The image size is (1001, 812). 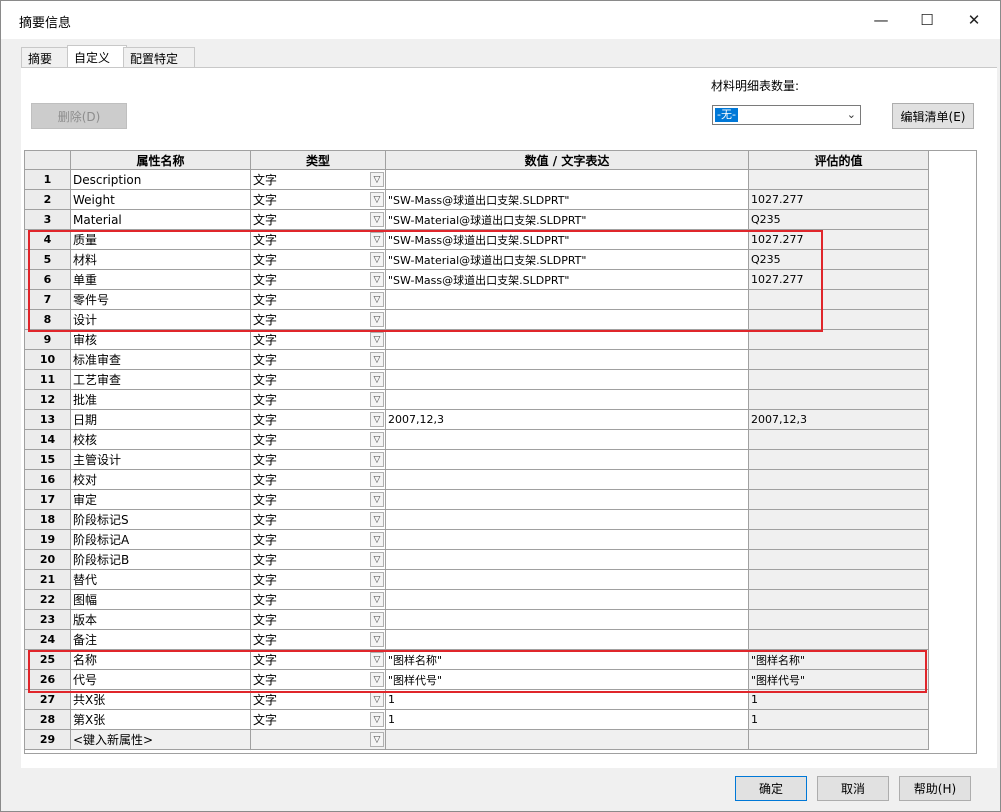 I want to click on value-expression-cell: "图样名称", so click(x=567, y=660).